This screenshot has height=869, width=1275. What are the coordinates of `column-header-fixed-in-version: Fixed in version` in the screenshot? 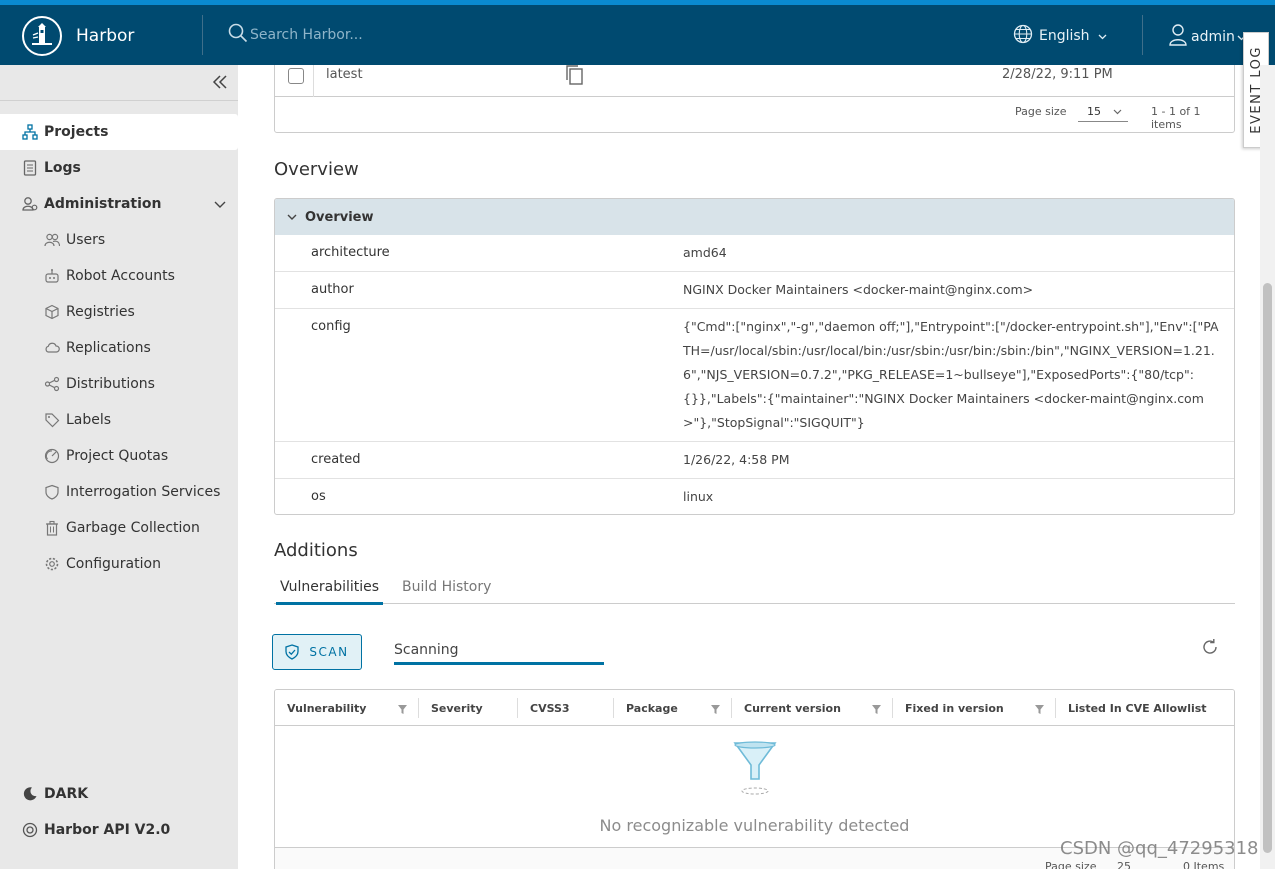 It's located at (974, 708).